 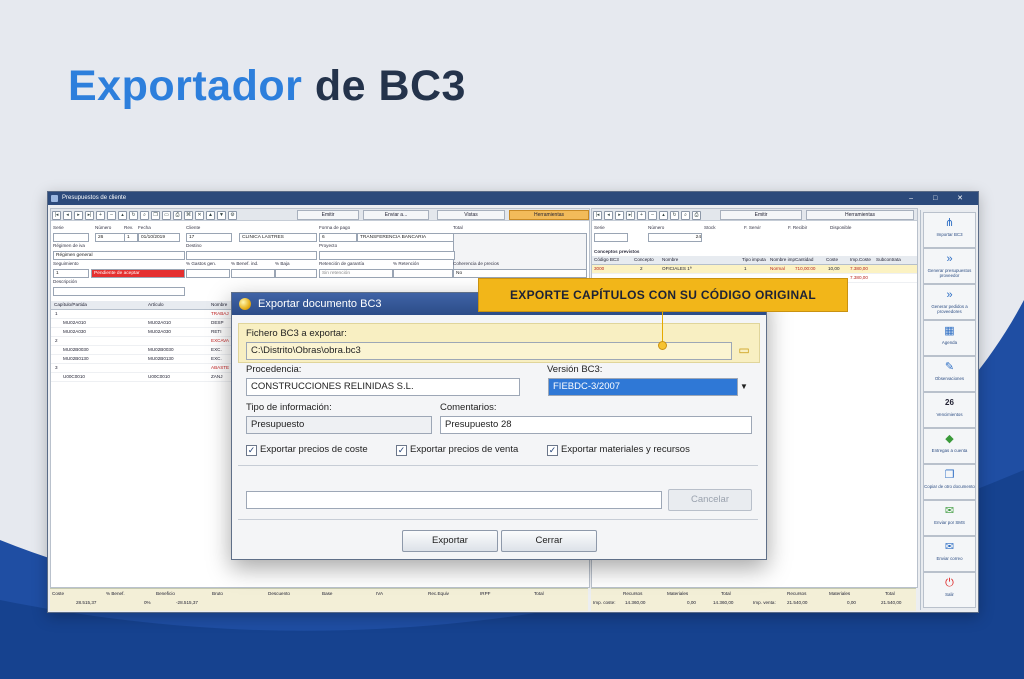 I want to click on rev-field: 1, so click(x=131, y=237).